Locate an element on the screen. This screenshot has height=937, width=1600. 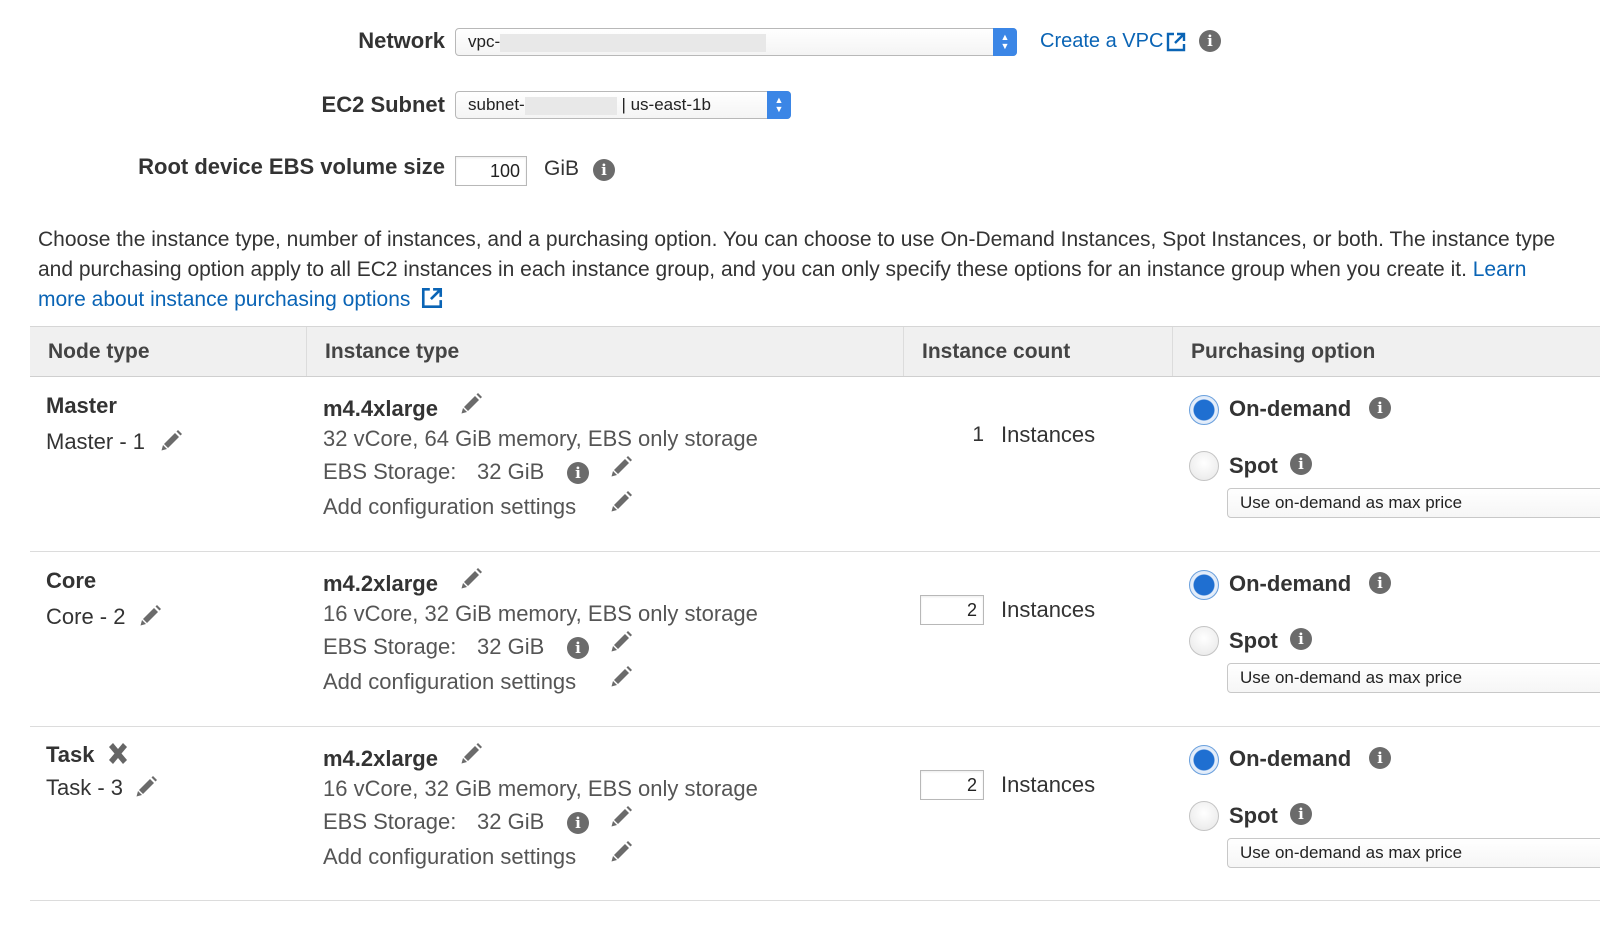
ec2-subnet-select: subnet- | us-east-1b ▲ ▼ is located at coordinates (623, 105).